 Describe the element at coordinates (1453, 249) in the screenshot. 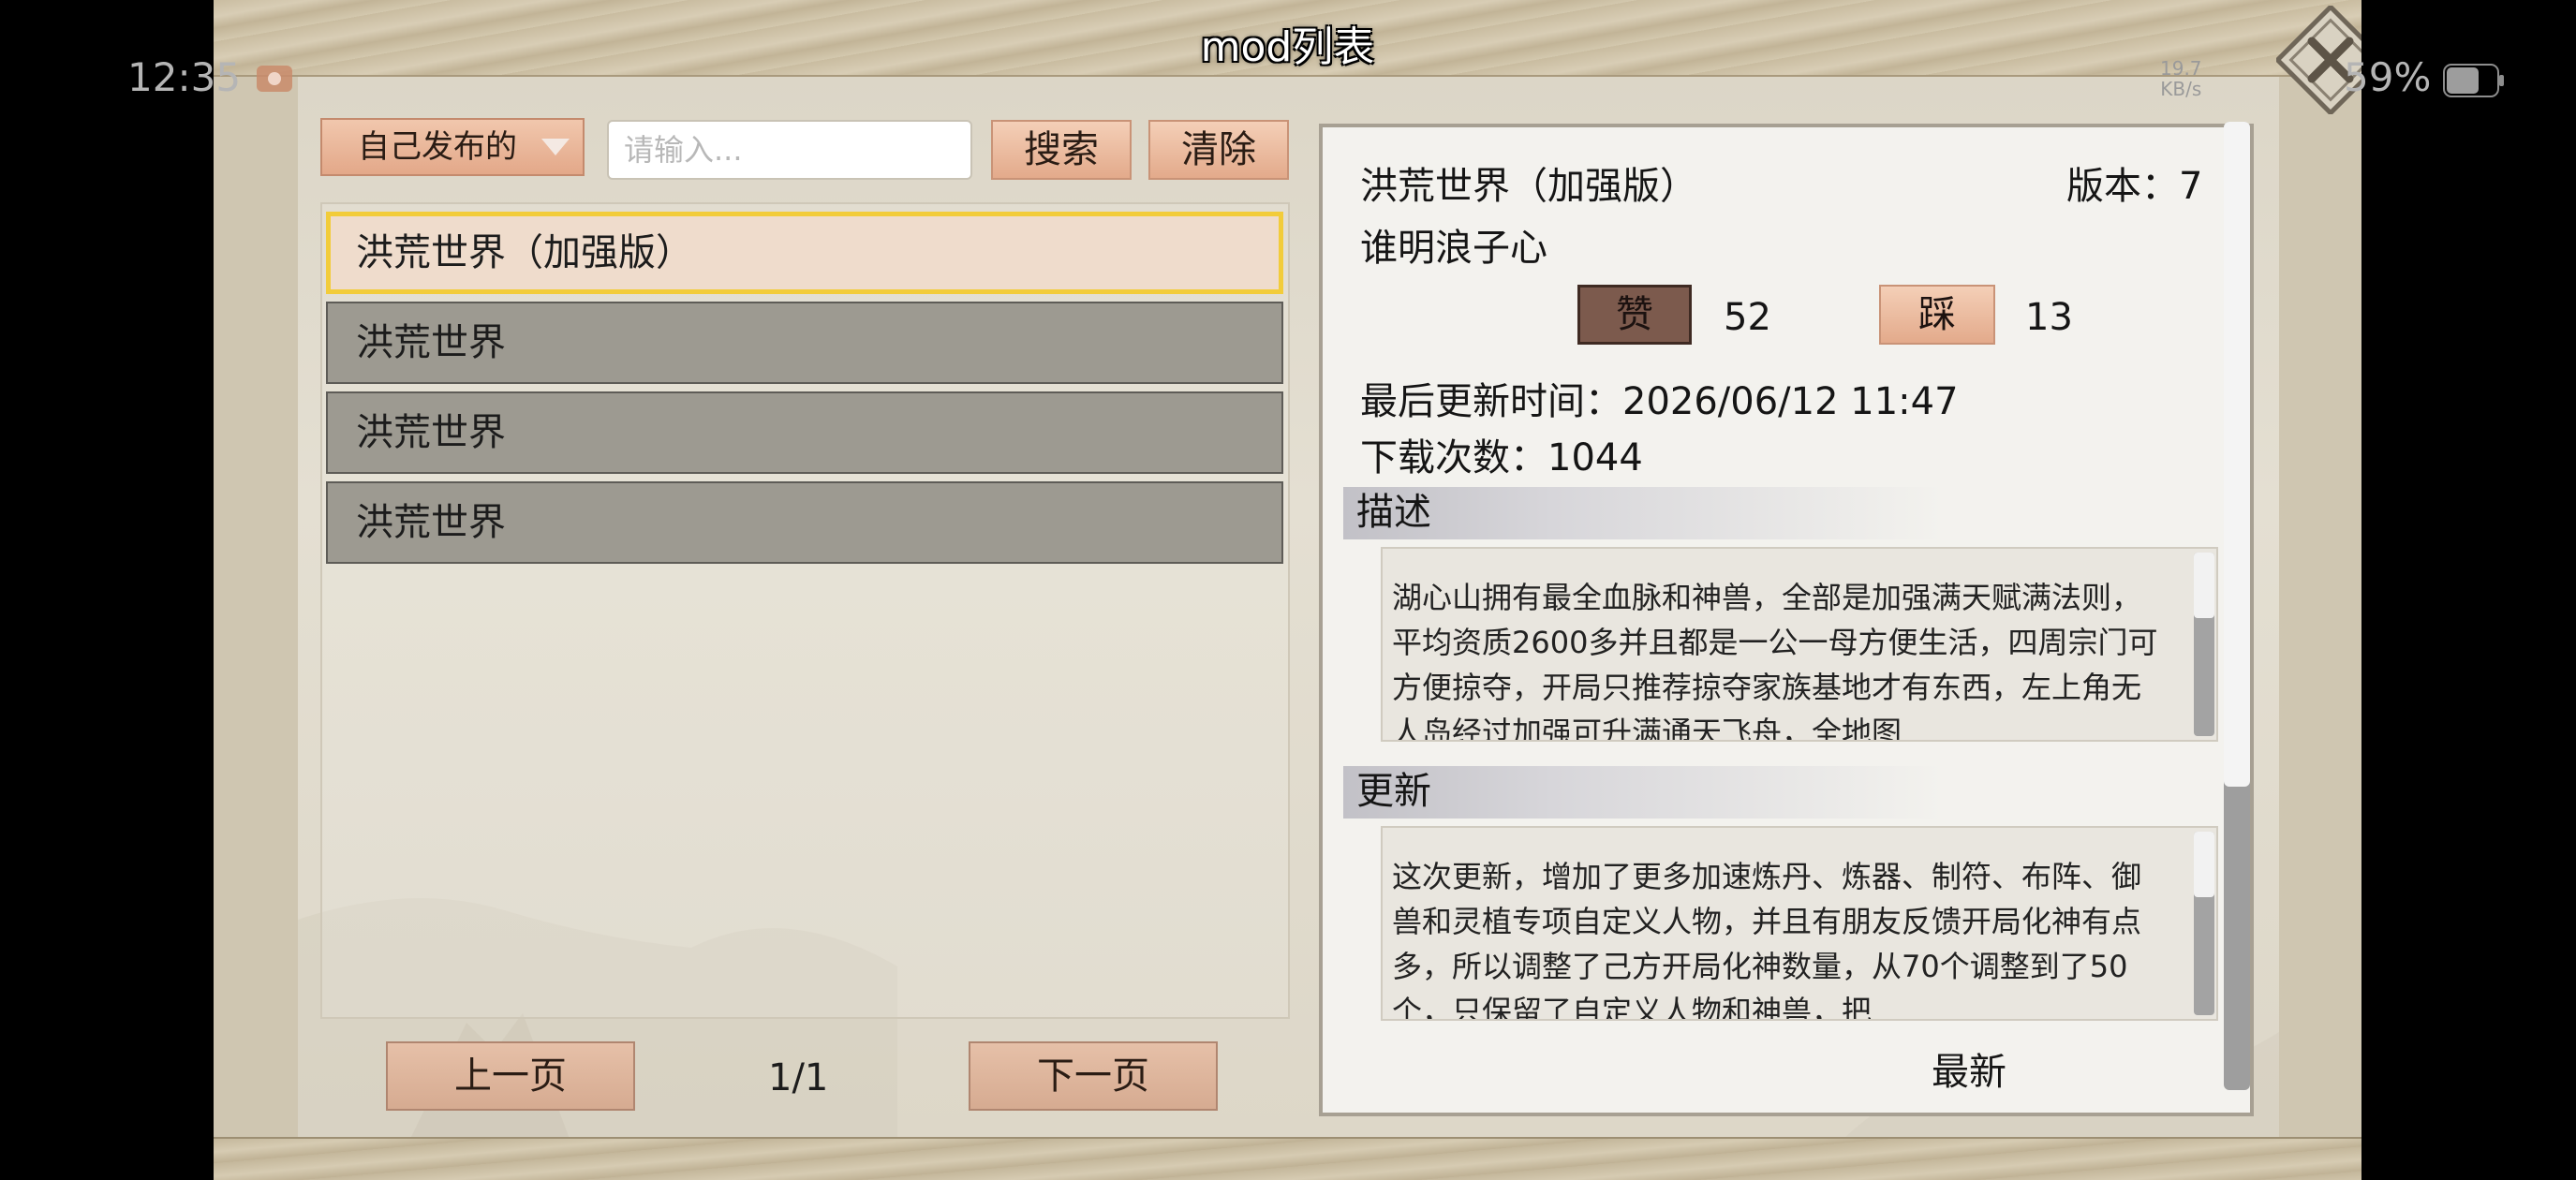

I see `detail-author: 谁明浪子心` at that location.